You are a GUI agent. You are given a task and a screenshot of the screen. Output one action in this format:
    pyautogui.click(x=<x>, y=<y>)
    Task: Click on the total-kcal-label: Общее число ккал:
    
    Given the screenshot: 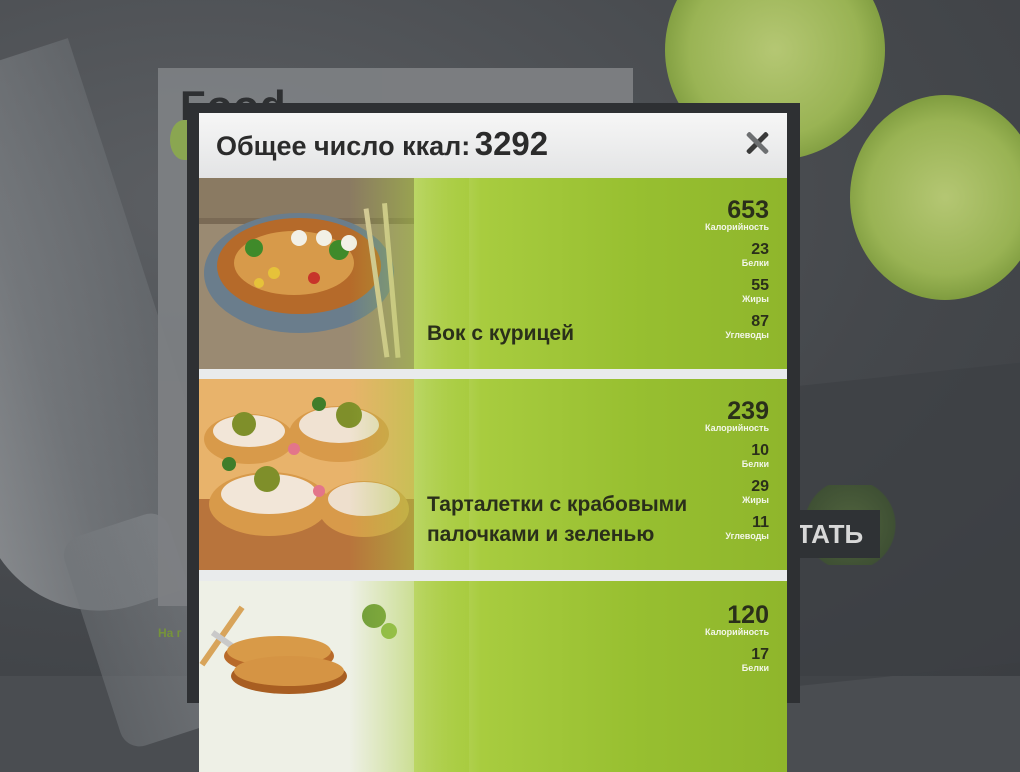 What is the action you would take?
    pyautogui.click(x=343, y=146)
    